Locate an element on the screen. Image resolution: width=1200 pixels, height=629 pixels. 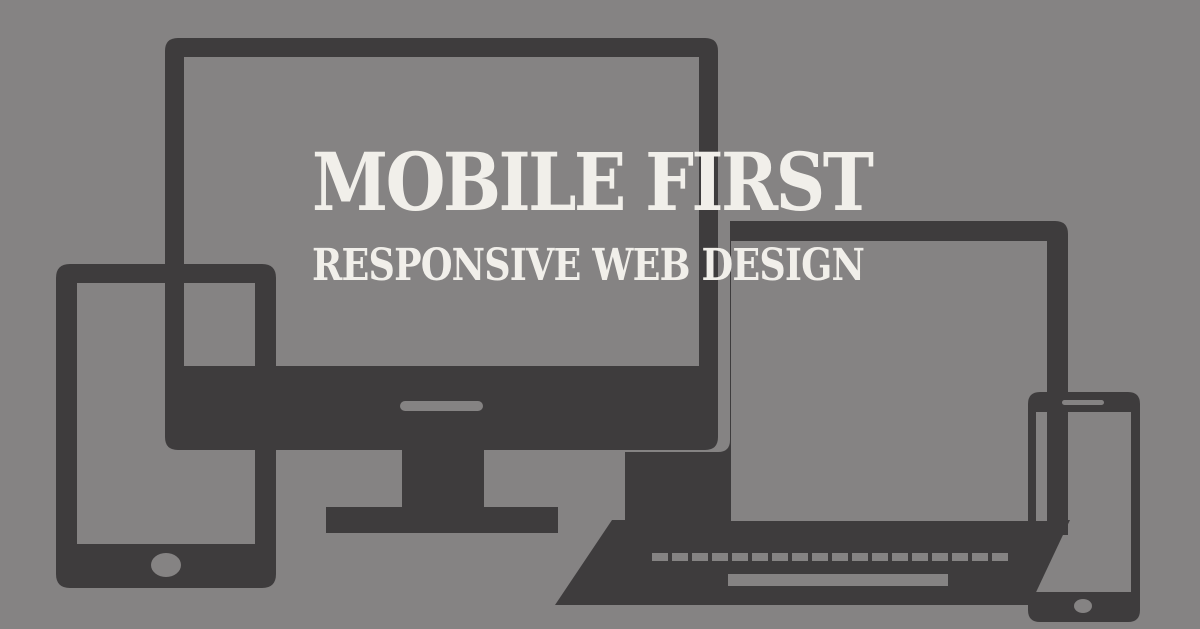
headline-subtitle: RESPONSIVE WEB DESIGN is located at coordinates (588, 265).